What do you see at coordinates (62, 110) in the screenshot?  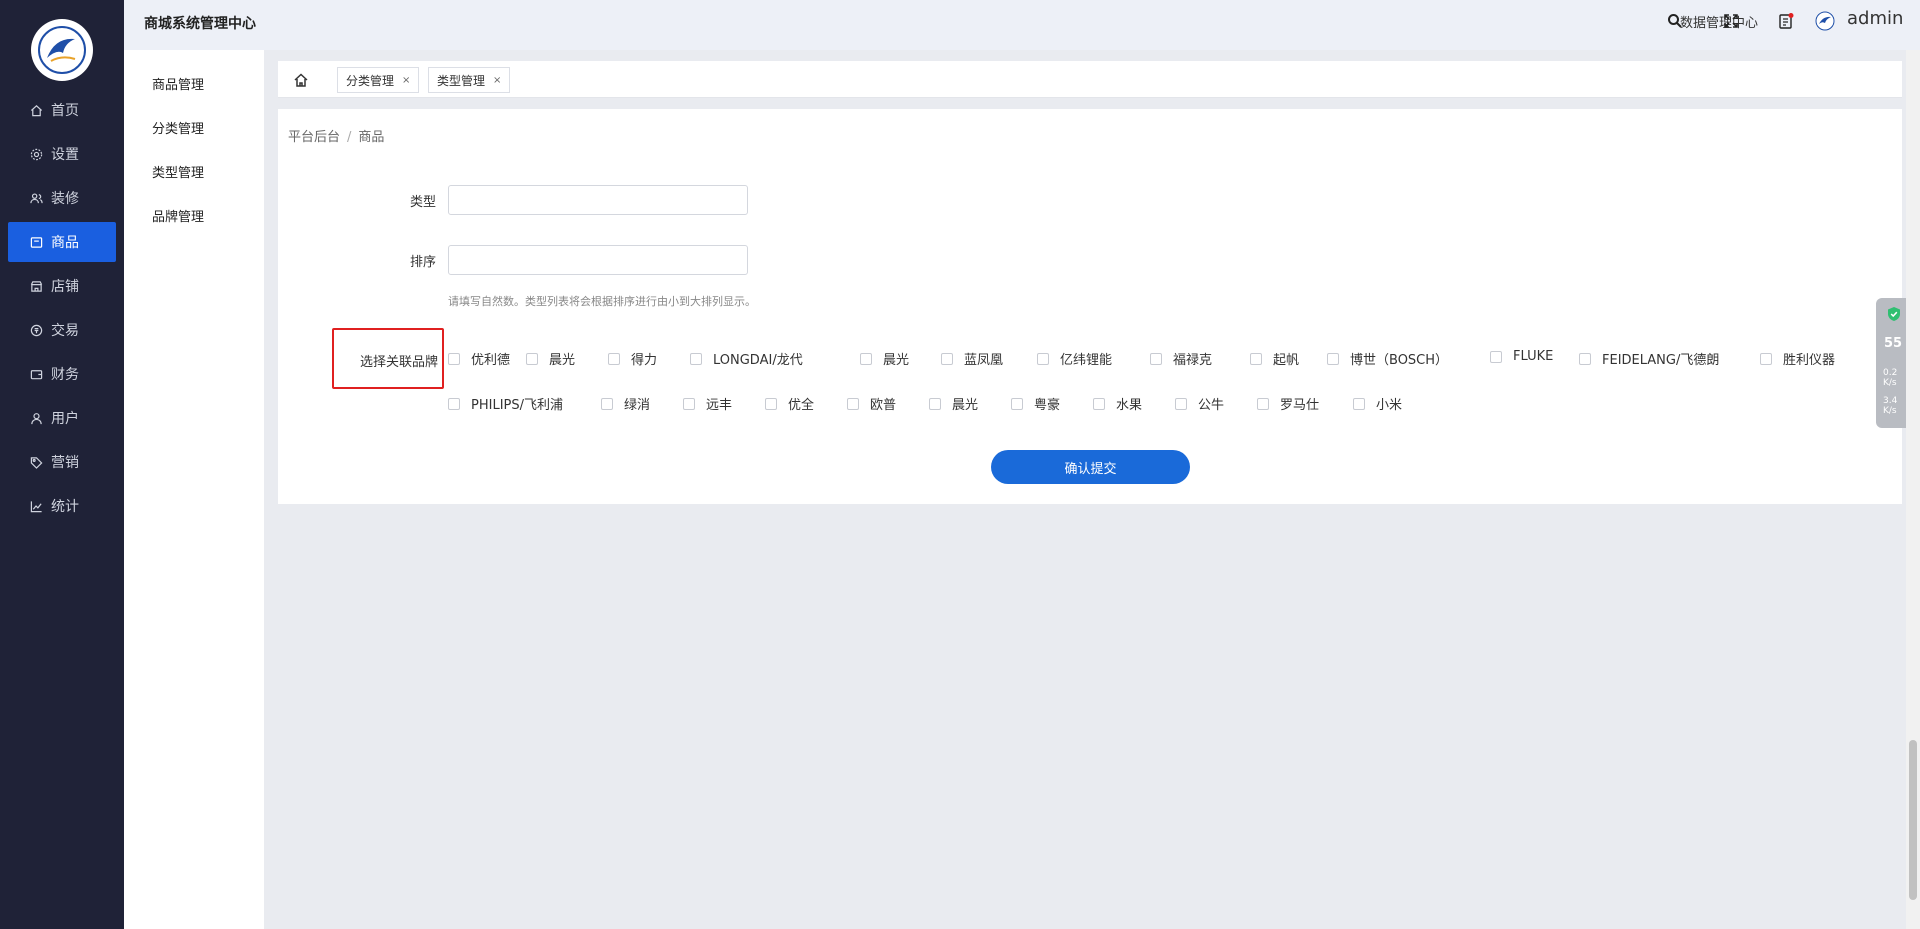 I see `nav-item-home: 首页` at bounding box center [62, 110].